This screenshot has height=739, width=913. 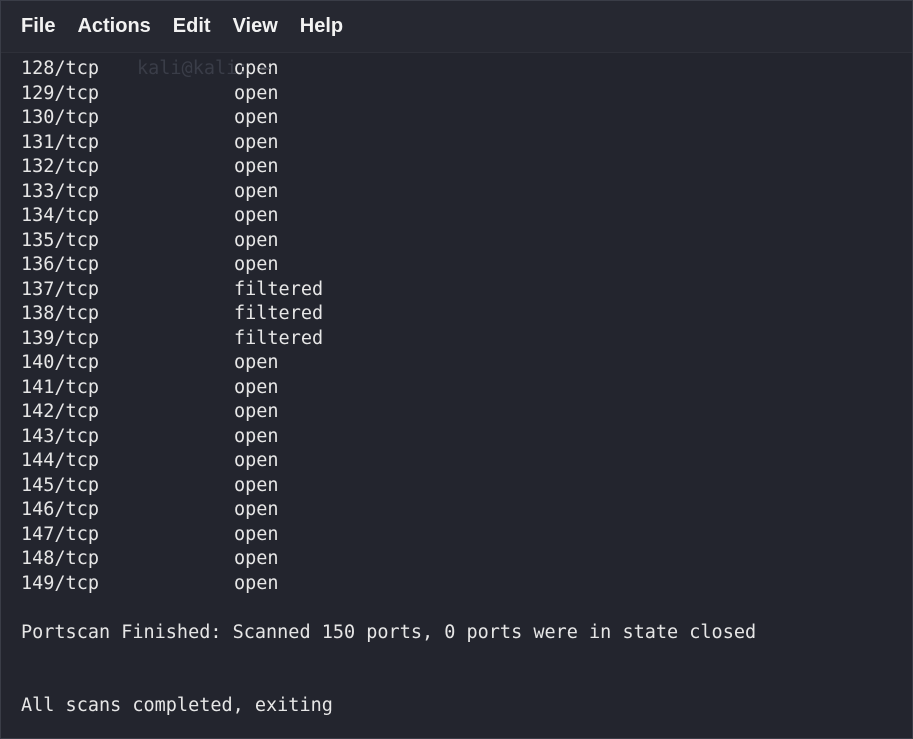 I want to click on port-number: 146/tcp, so click(x=60, y=509).